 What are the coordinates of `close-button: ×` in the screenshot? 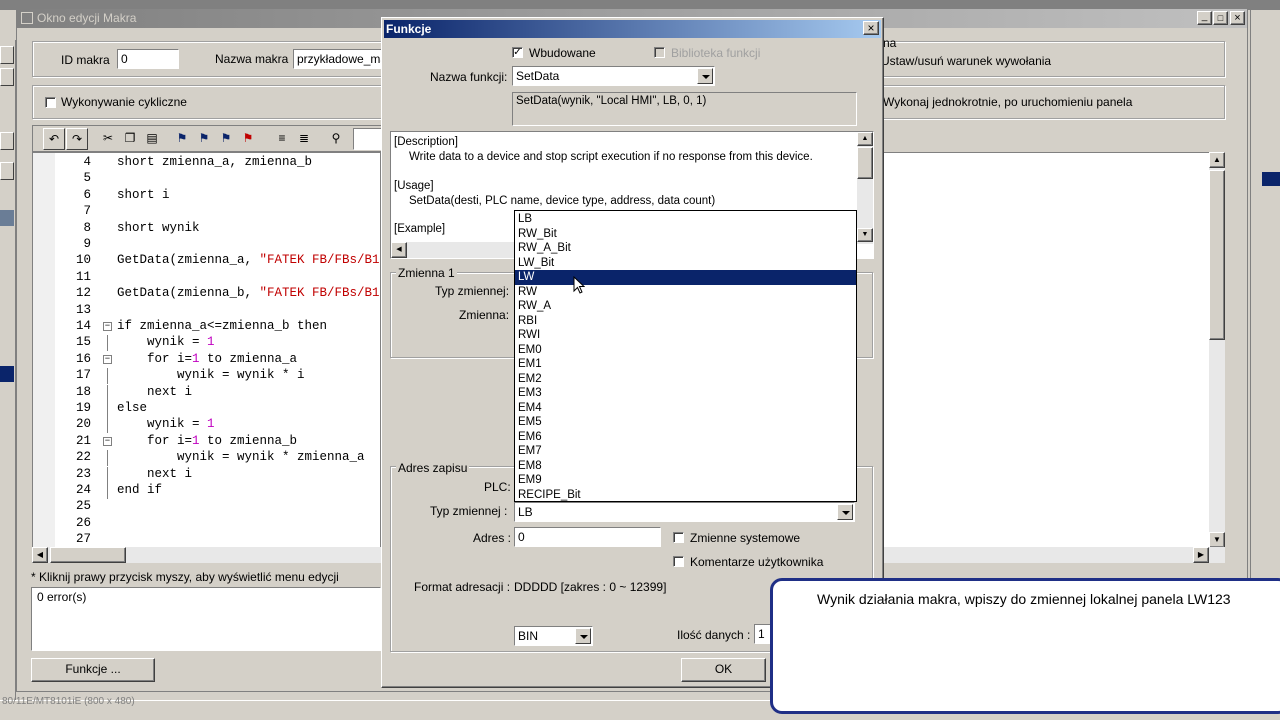 It's located at (1237, 18).